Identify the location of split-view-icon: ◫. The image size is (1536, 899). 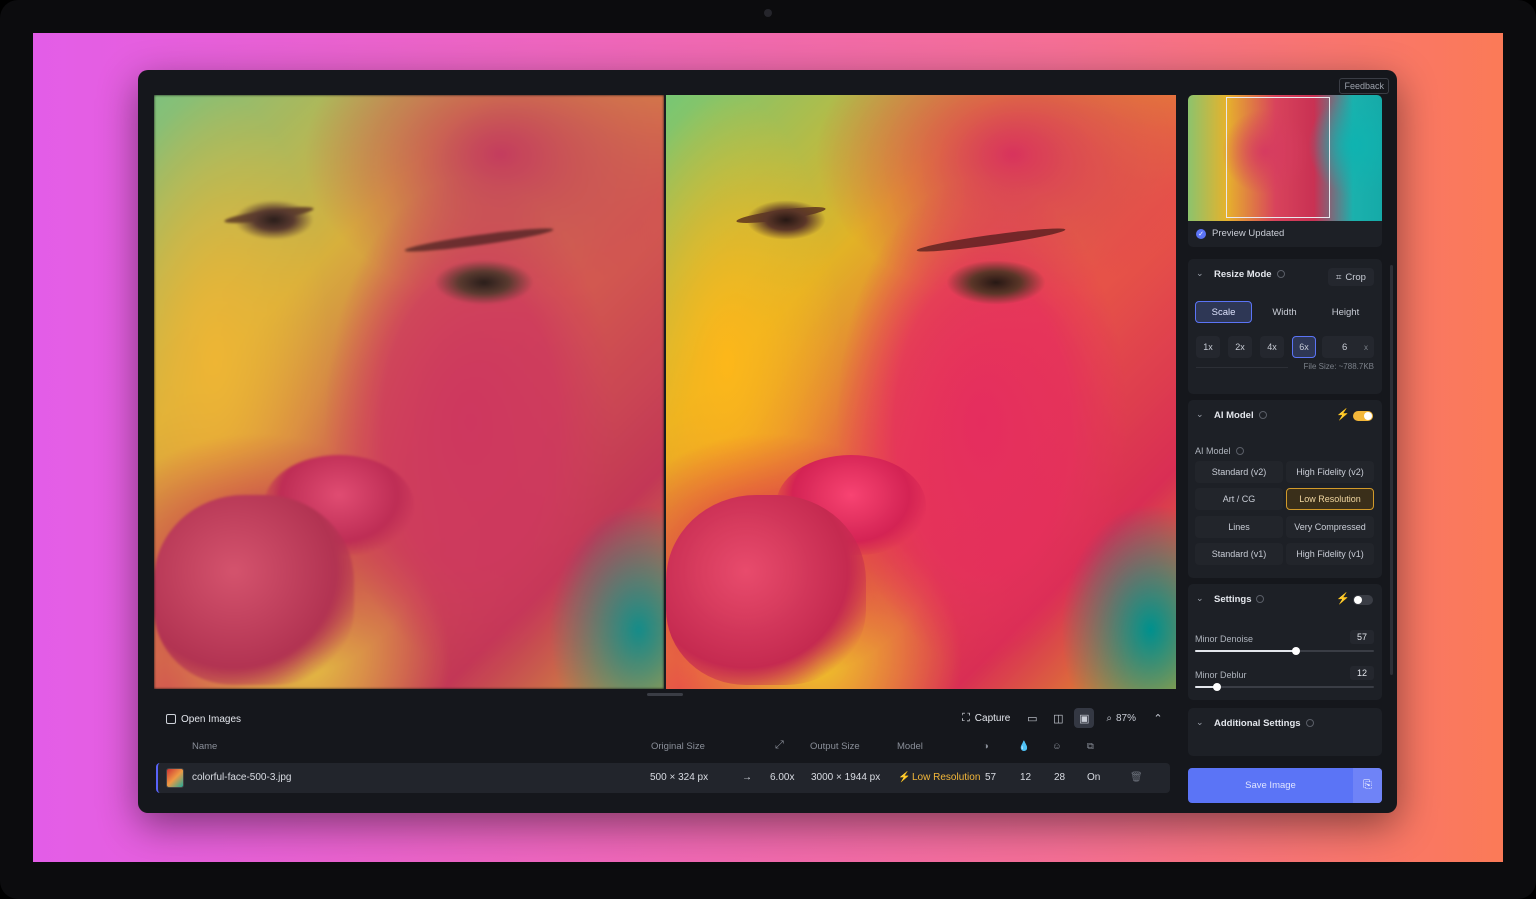
(1058, 718).